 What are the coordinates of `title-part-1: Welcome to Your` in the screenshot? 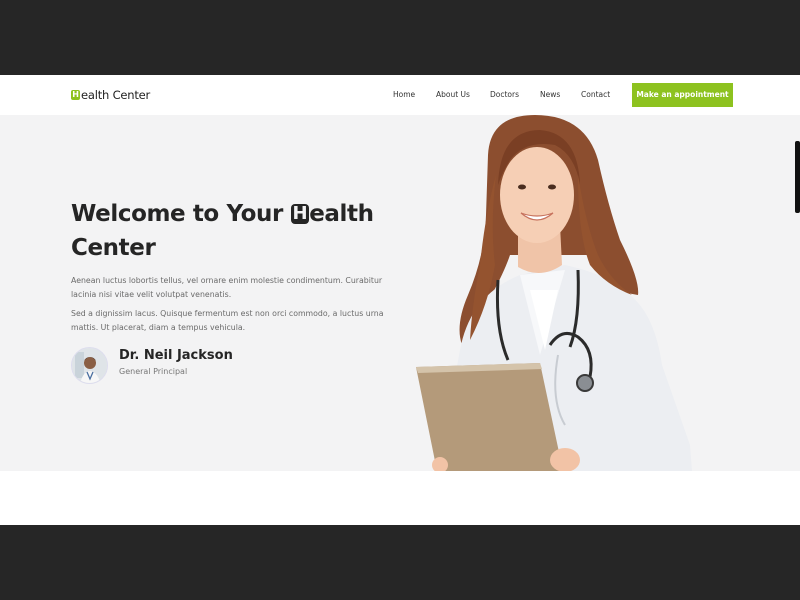 It's located at (181, 214).